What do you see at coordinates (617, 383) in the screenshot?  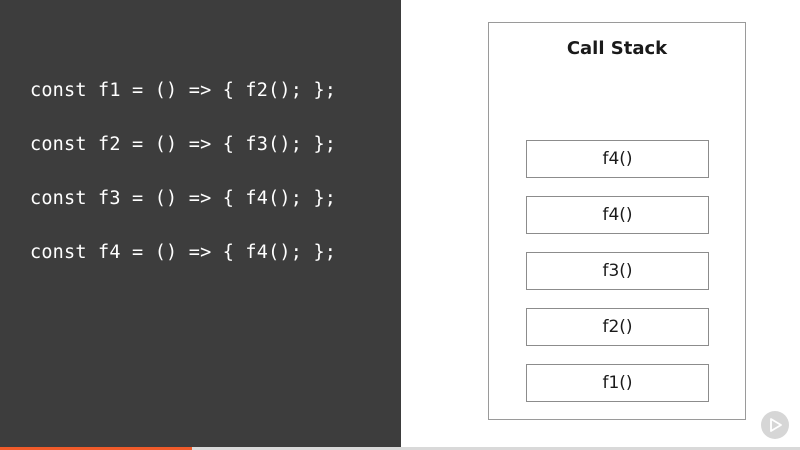 I see `stack-frame-bottom: f1()` at bounding box center [617, 383].